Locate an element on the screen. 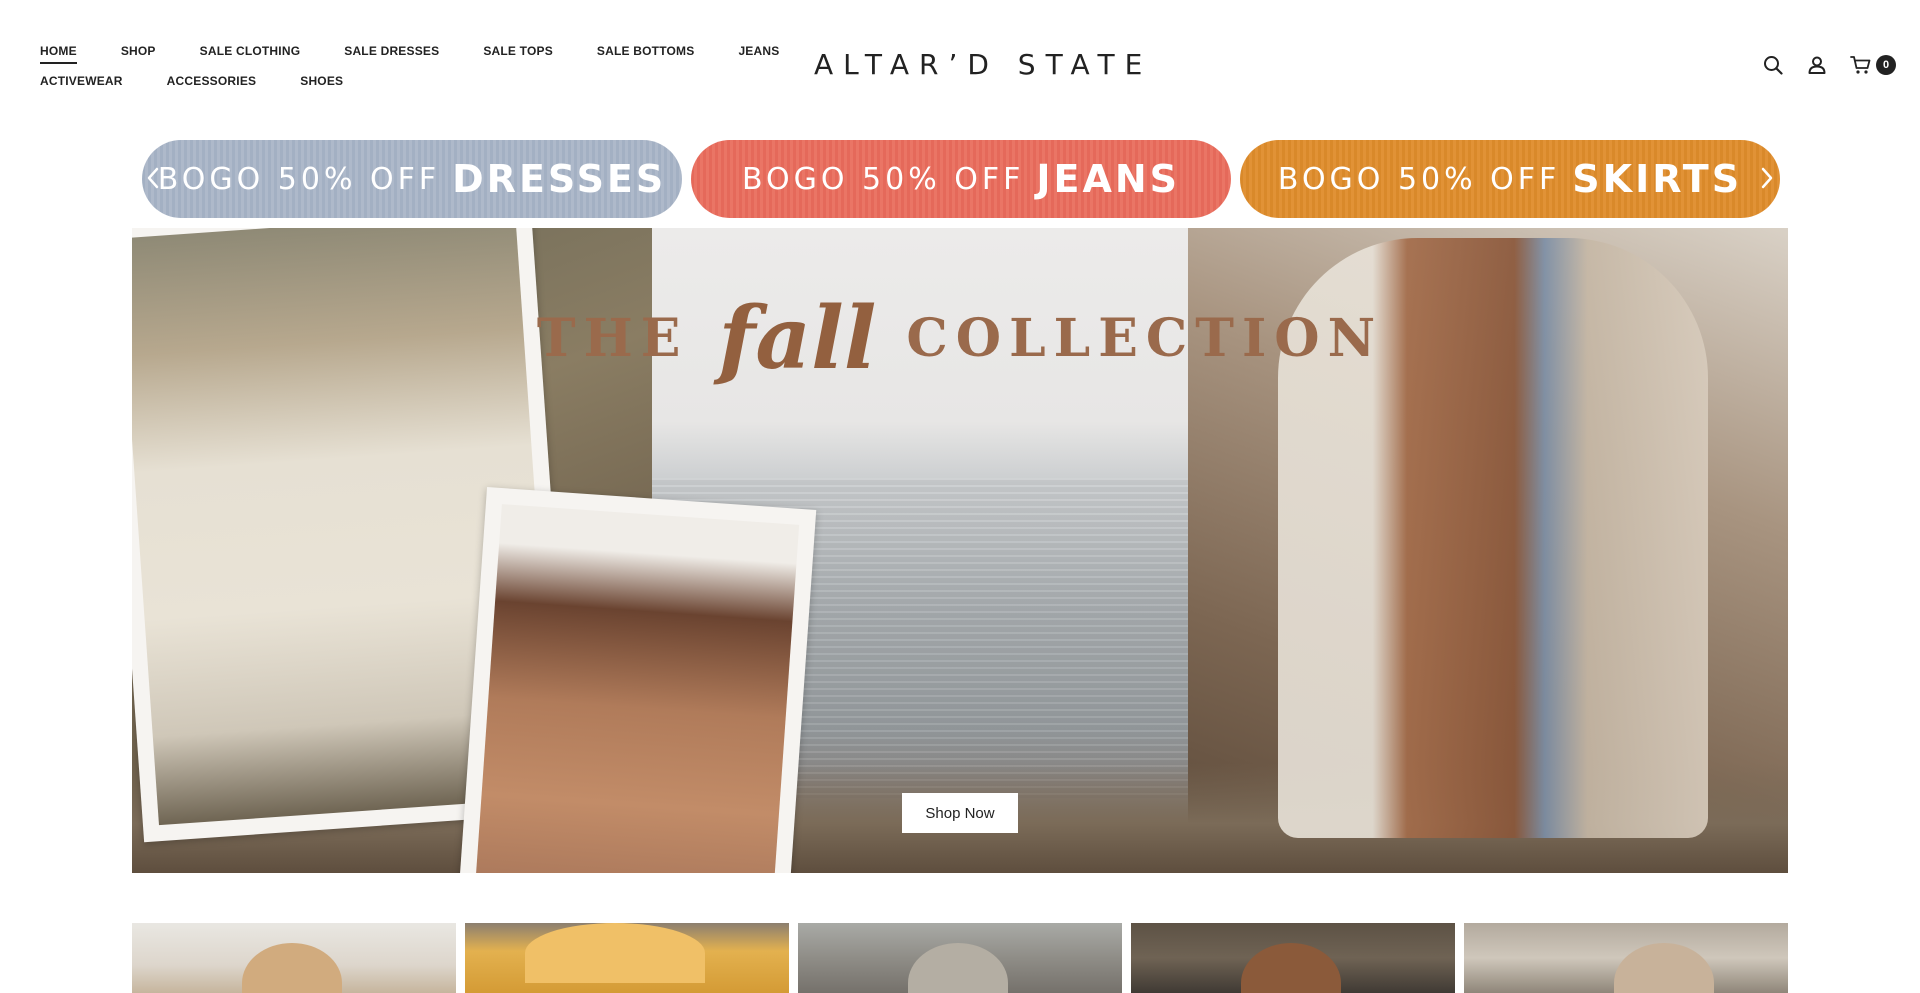 This screenshot has height=993, width=1920. promo-jeans-banner: BOGO 50% OFF JEANS is located at coordinates (961, 179).